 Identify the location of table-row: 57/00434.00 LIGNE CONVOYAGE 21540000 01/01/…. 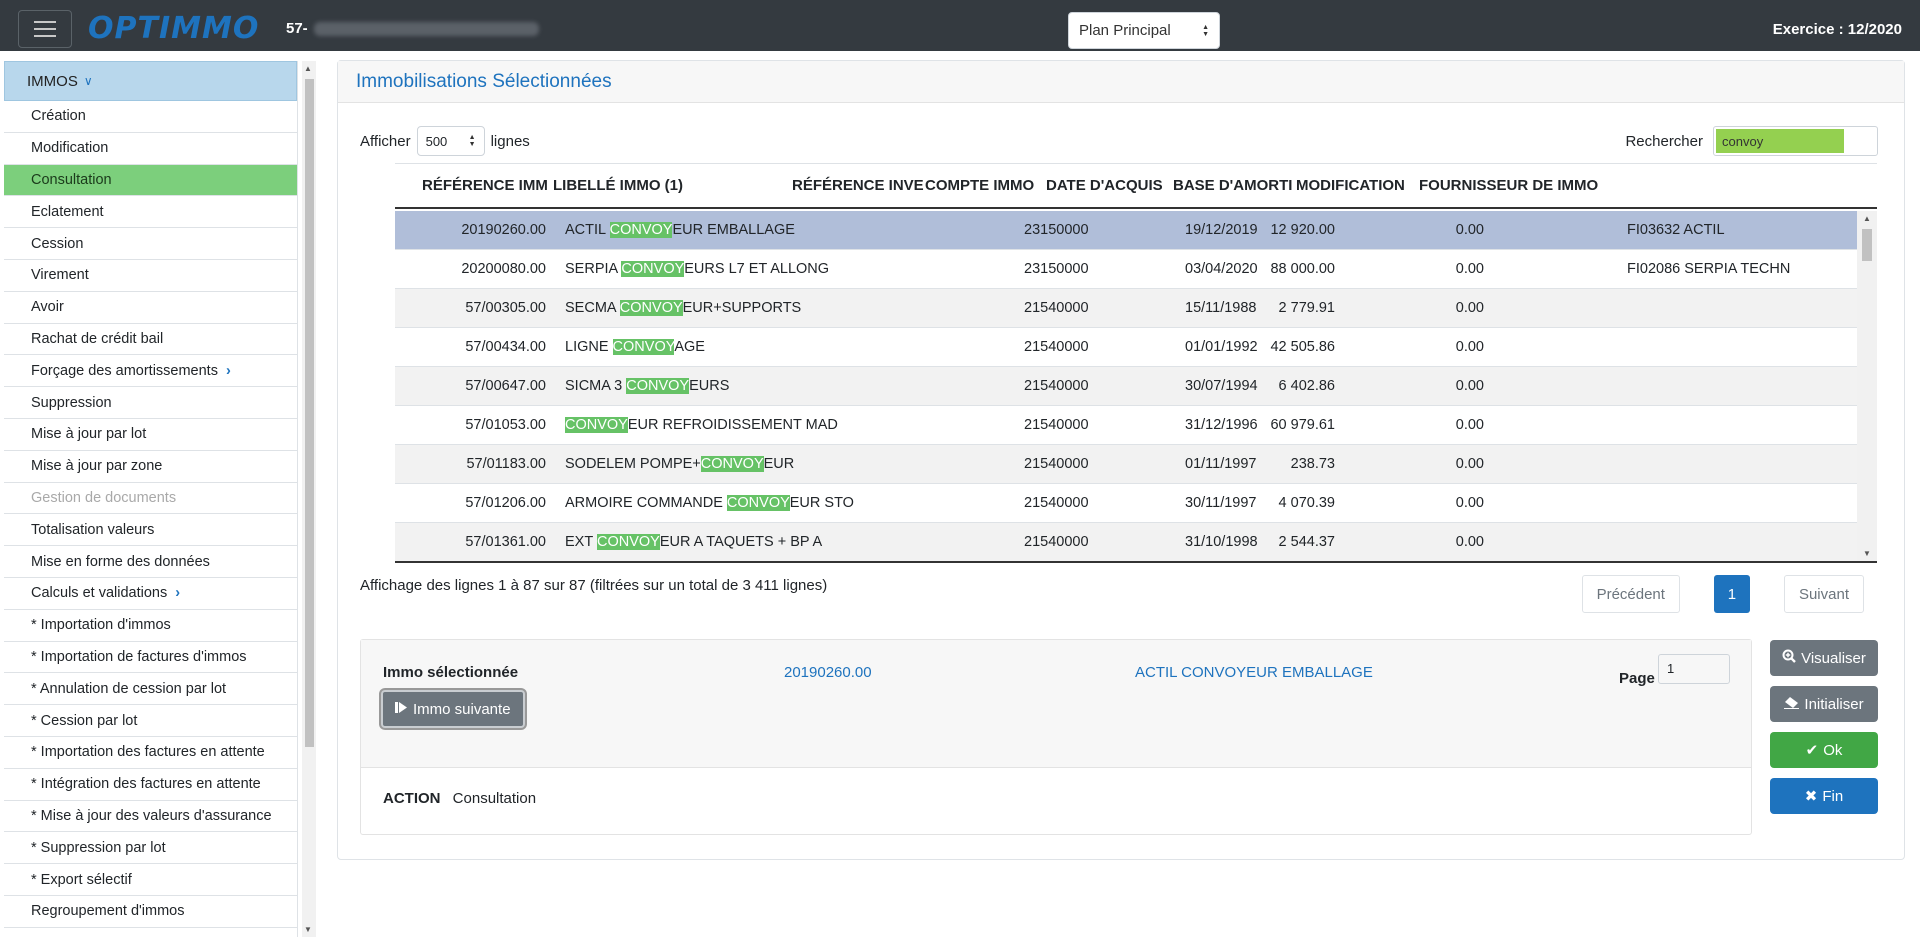
(1126, 347).